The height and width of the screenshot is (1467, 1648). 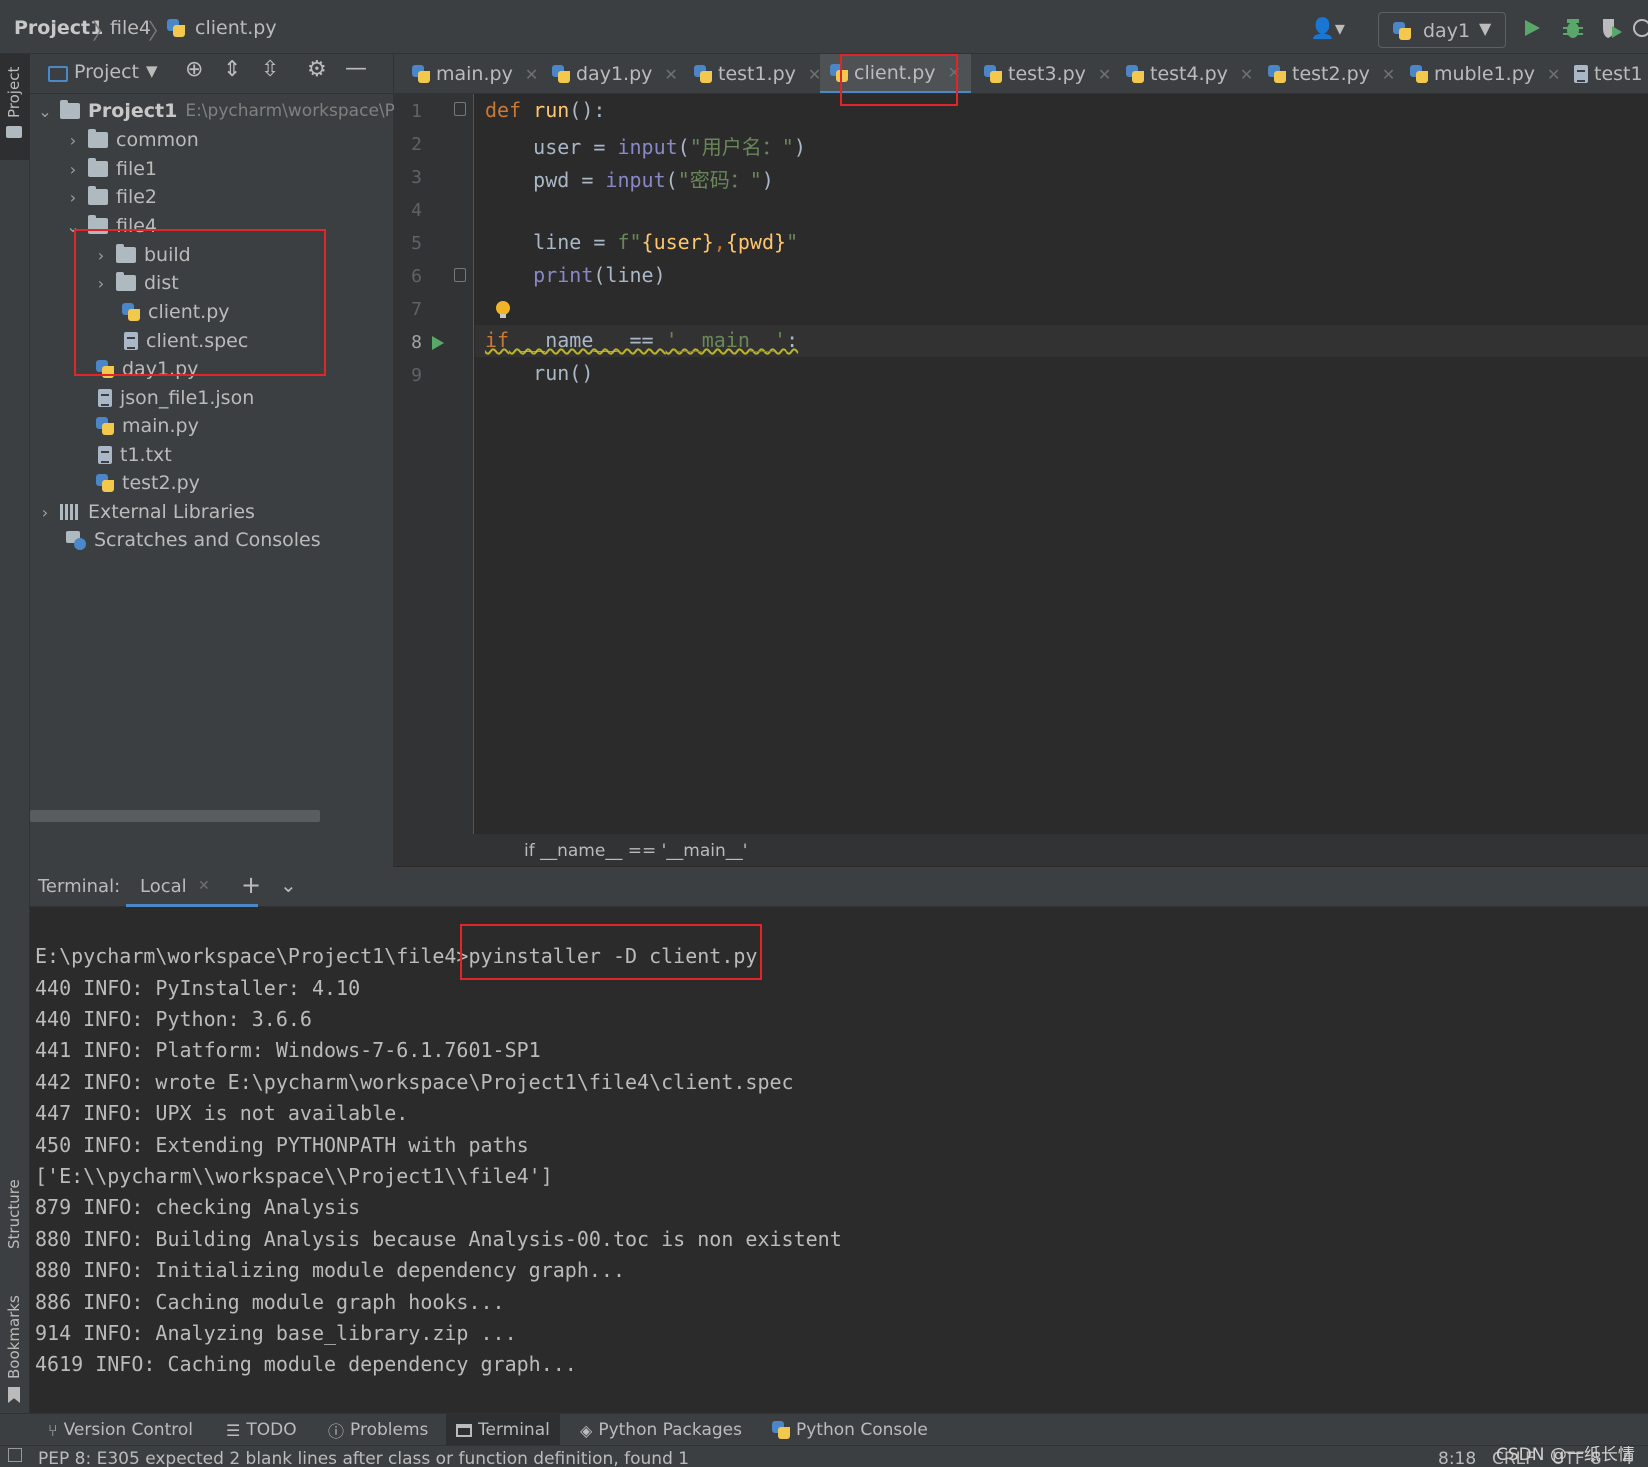 What do you see at coordinates (1573, 28) in the screenshot?
I see `debug-icon` at bounding box center [1573, 28].